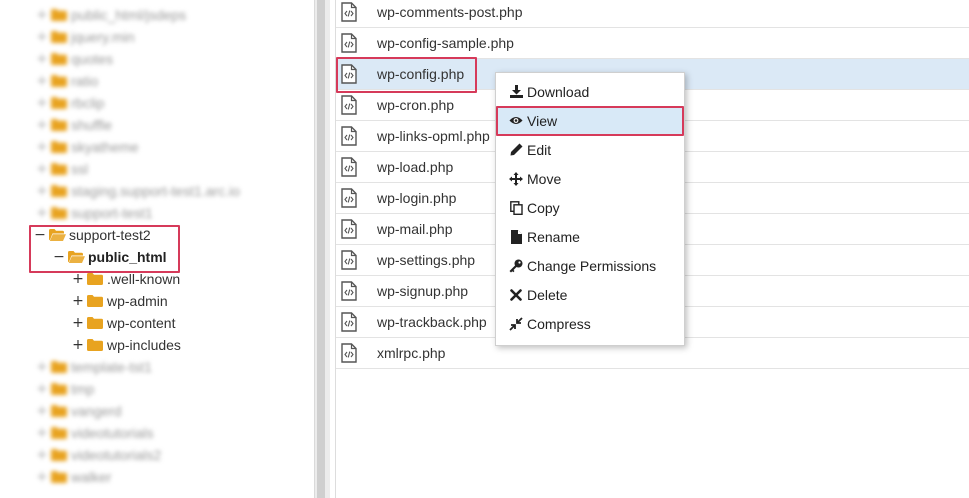 The width and height of the screenshot is (969, 498). I want to click on menu-item-change-permissions: Change Permissions, so click(590, 265).